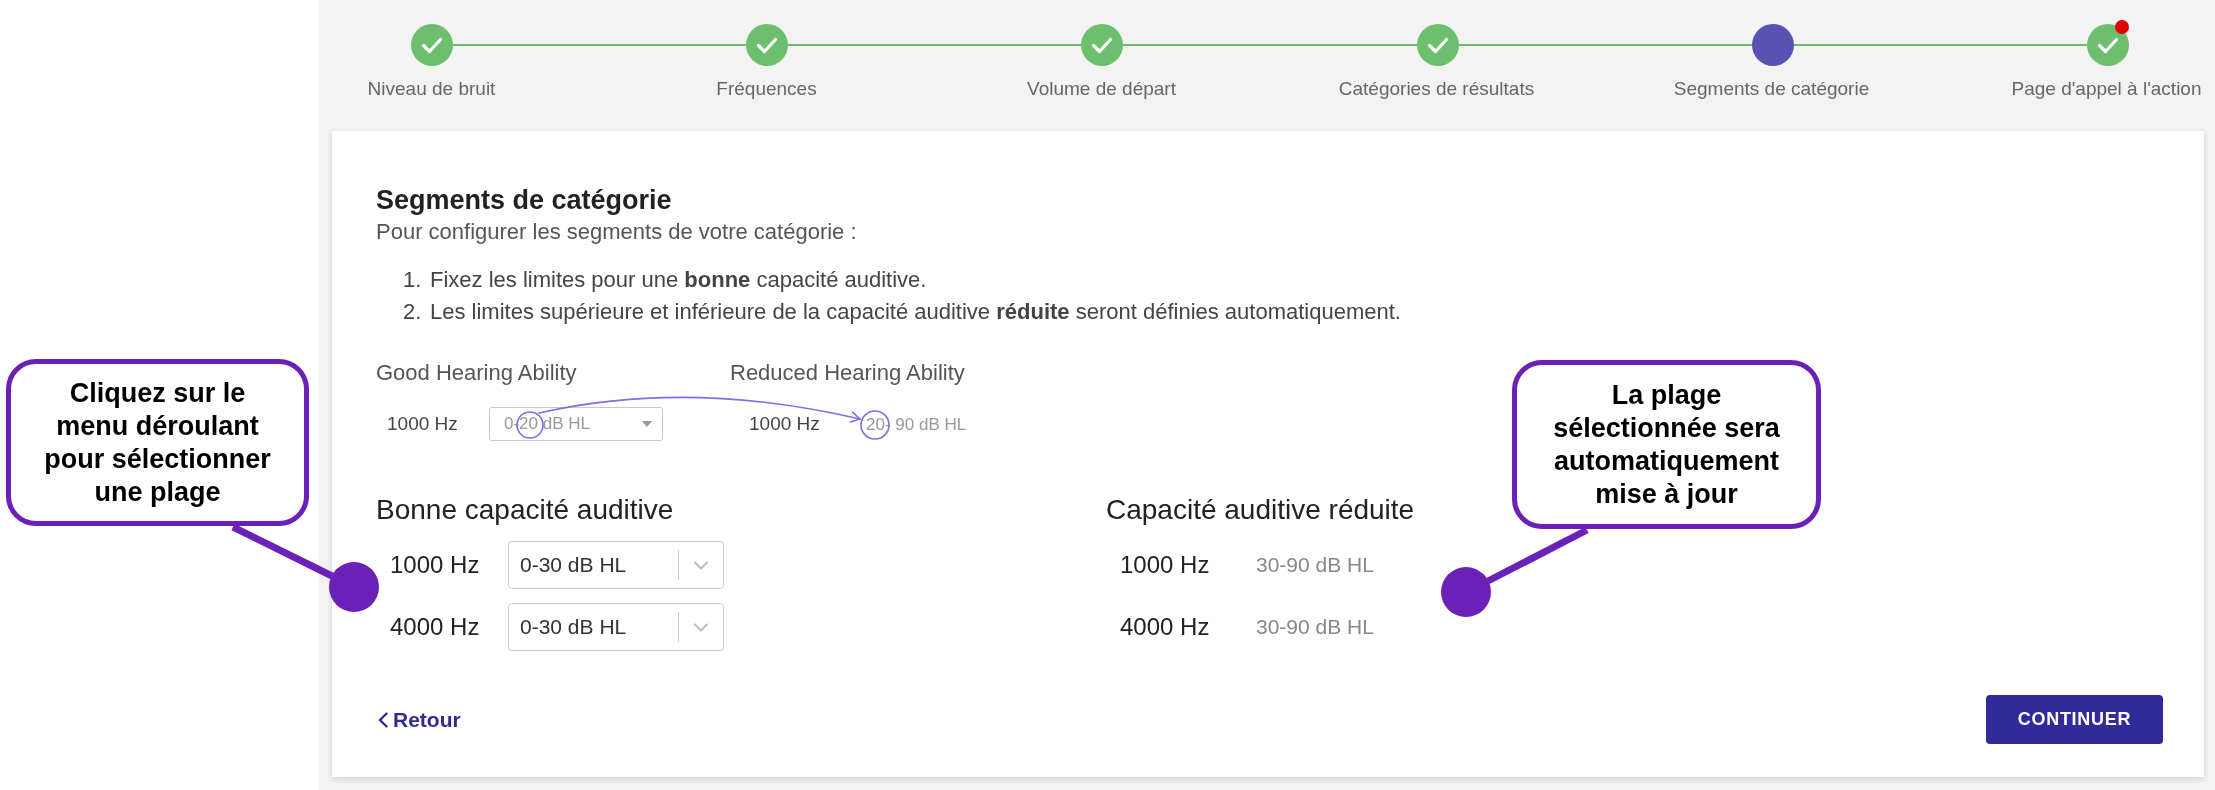 This screenshot has height=790, width=2215. What do you see at coordinates (383, 719) in the screenshot?
I see `chevron-left-icon` at bounding box center [383, 719].